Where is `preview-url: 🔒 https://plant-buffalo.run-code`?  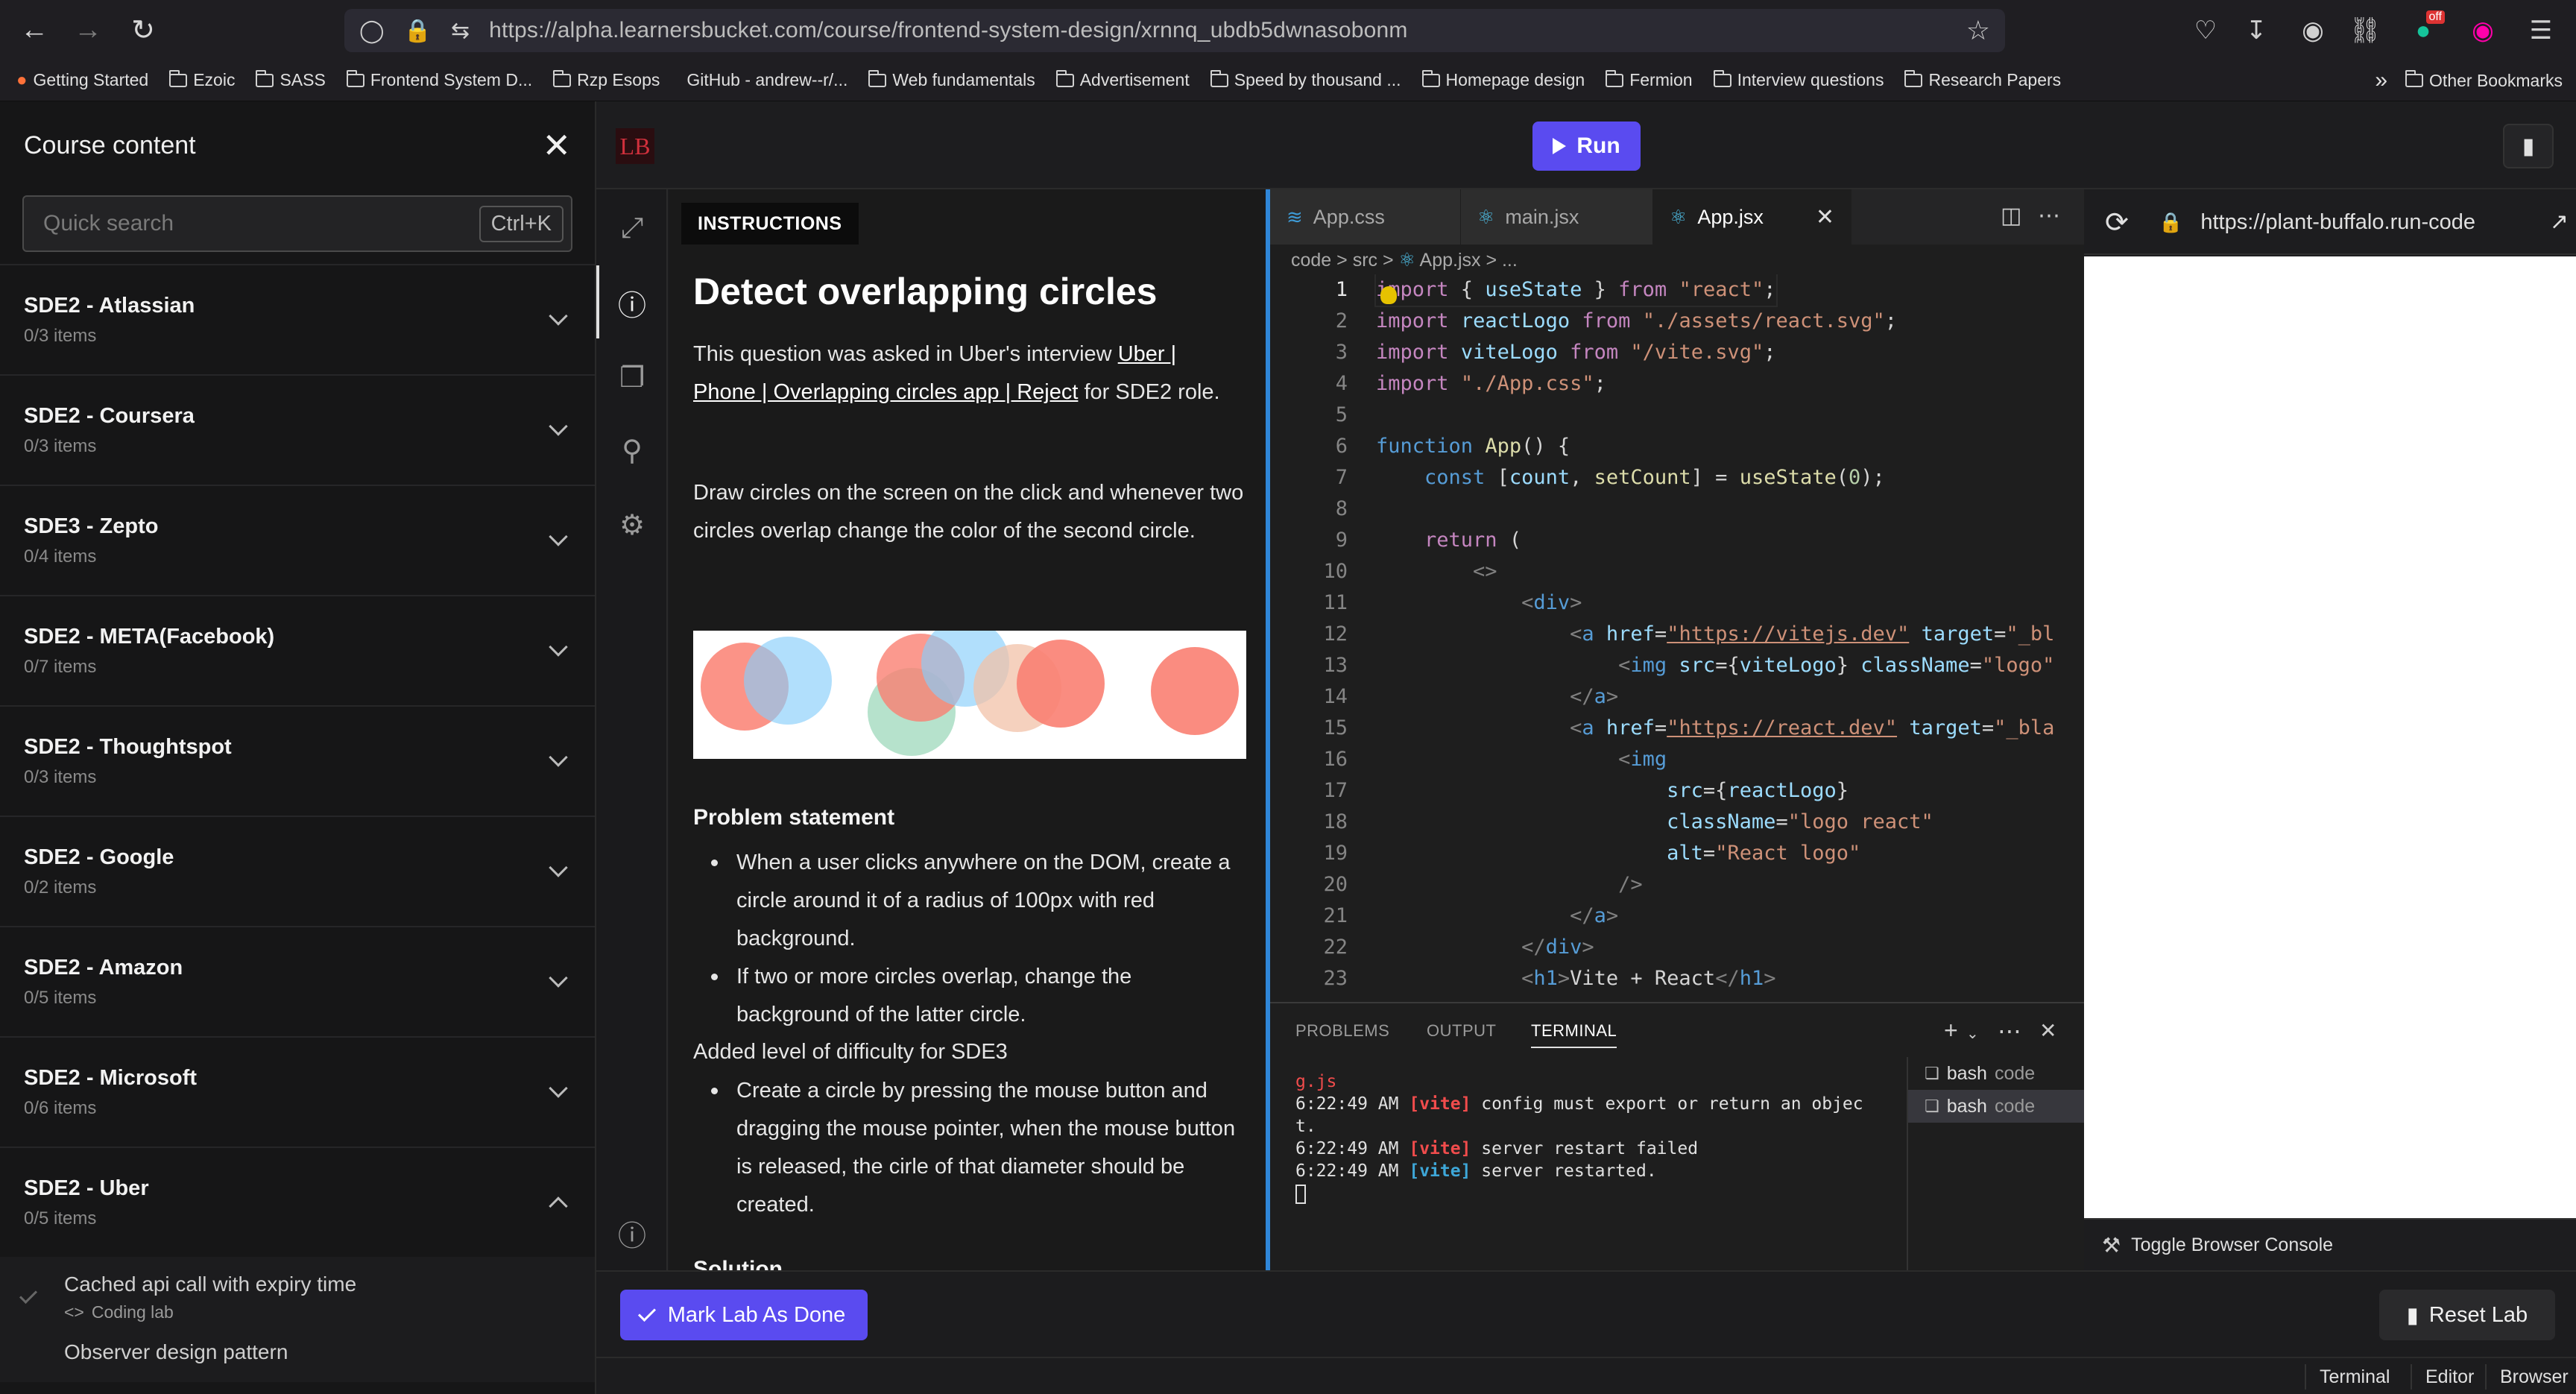 preview-url: 🔒 https://plant-buffalo.run-code is located at coordinates (2317, 223).